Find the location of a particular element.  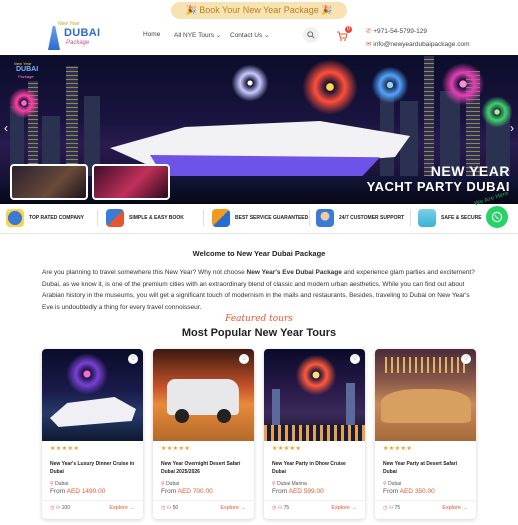

phone-link: ✆ +971-54-5799-129 is located at coordinates (396, 31).